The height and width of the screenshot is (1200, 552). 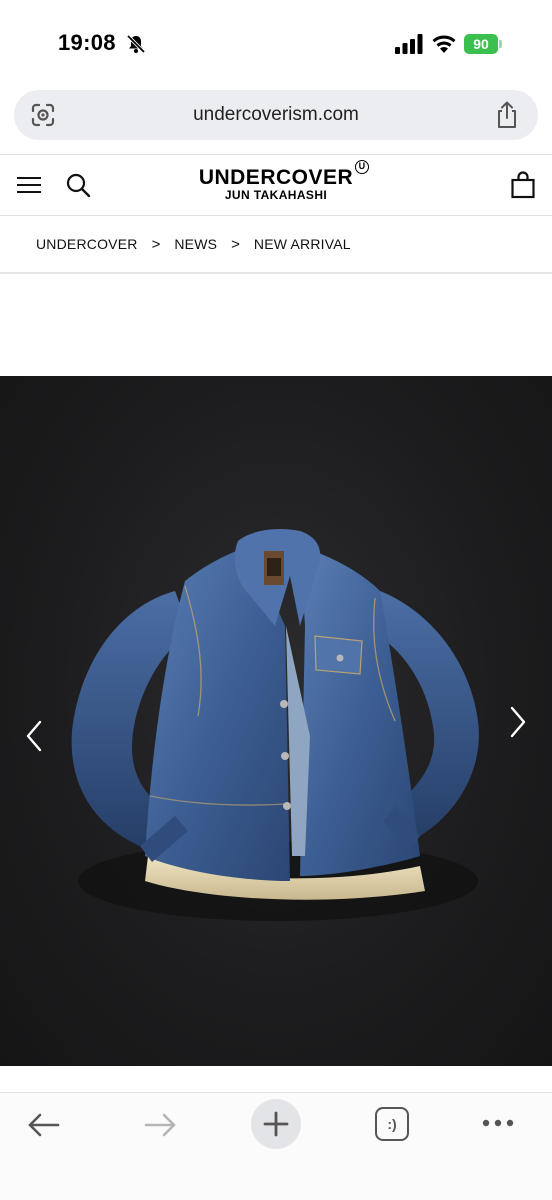 I want to click on url-text: undercoverism.com, so click(x=276, y=115).